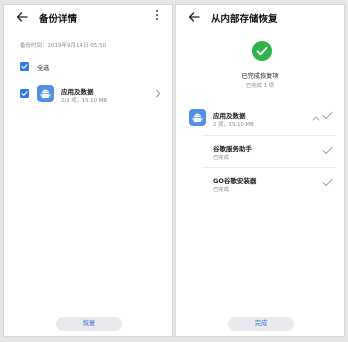  I want to click on item-title: GO谷歌安装器, so click(235, 181).